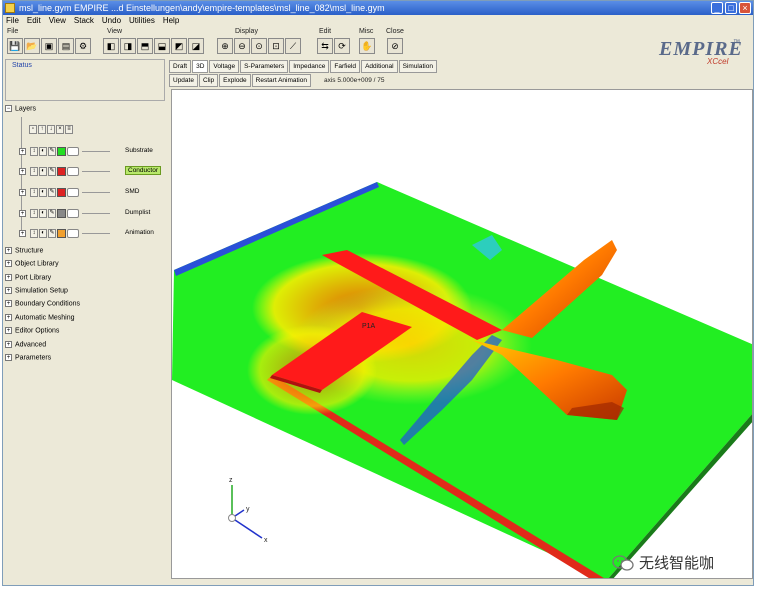  I want to click on collapse-icon: −, so click(8, 108).